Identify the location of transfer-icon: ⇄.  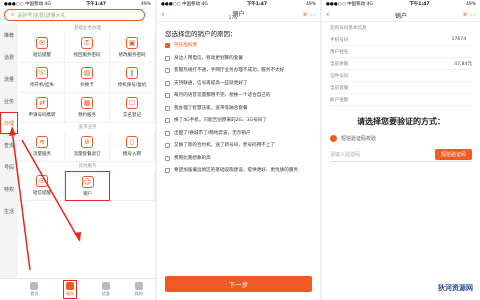
(42, 103).